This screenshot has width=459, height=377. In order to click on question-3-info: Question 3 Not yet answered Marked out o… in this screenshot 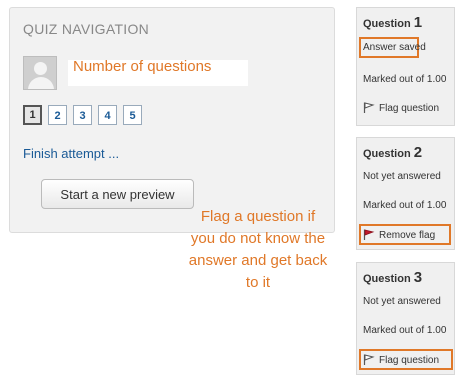, I will do `click(405, 318)`.